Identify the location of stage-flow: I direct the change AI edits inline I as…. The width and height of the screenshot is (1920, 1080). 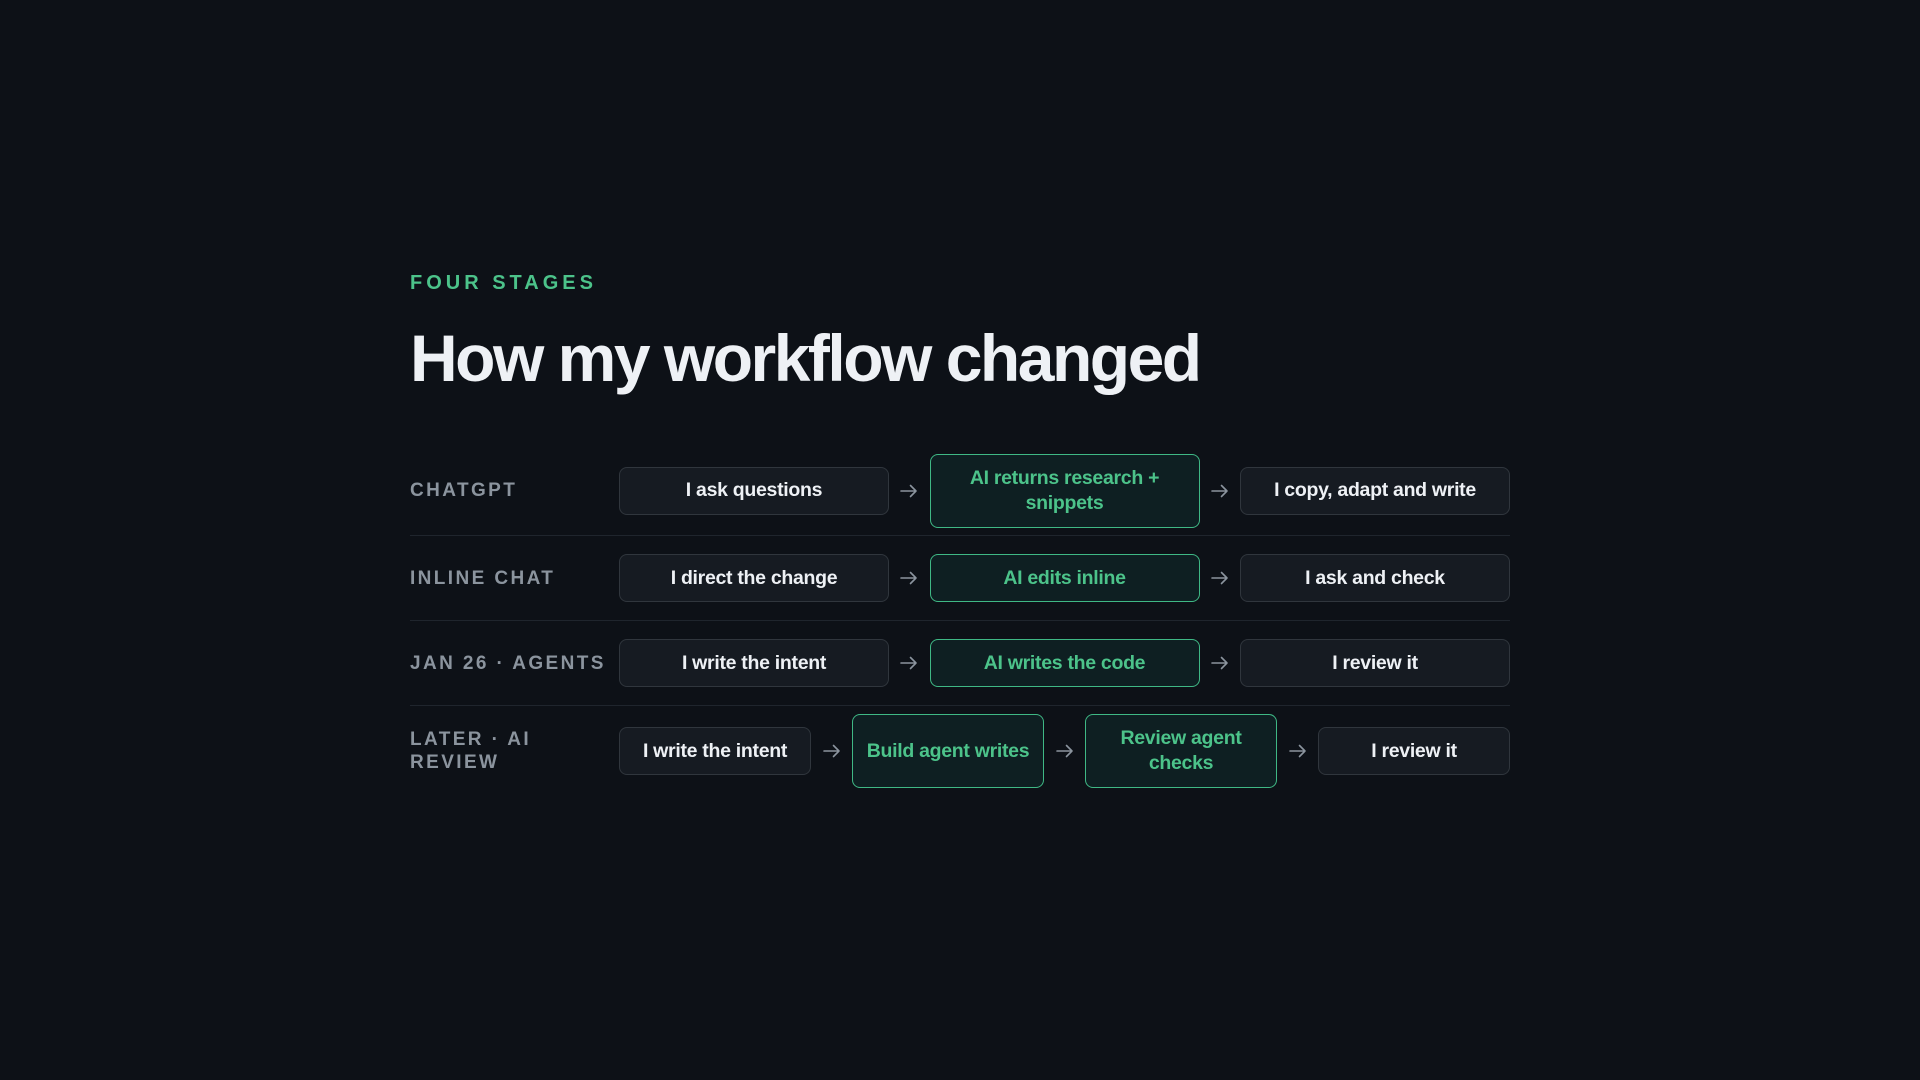
(1064, 578).